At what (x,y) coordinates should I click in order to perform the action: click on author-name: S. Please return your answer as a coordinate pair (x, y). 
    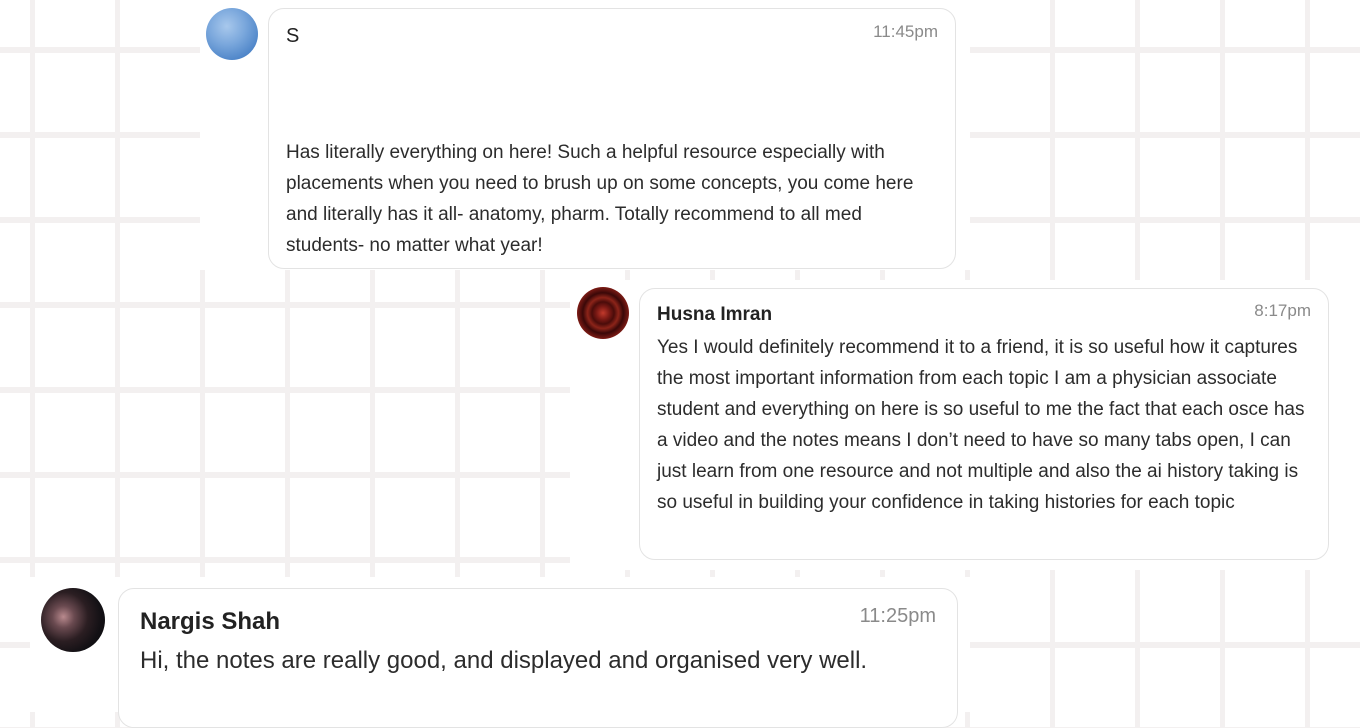
    Looking at the image, I should click on (293, 36).